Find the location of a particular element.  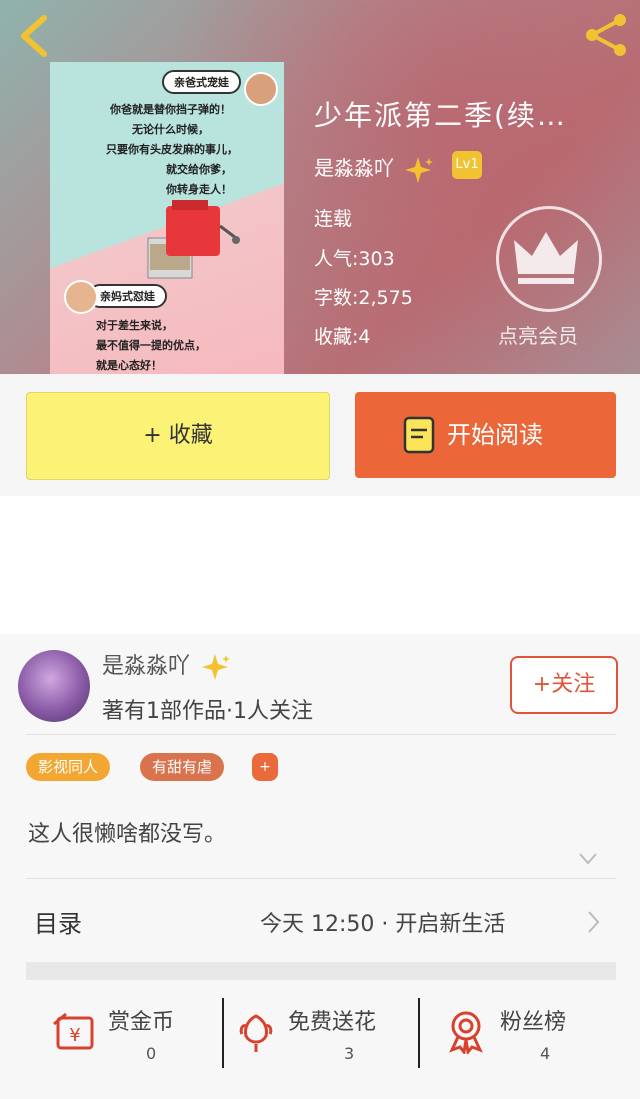

fan-ranking-value: 4 is located at coordinates (545, 1053).